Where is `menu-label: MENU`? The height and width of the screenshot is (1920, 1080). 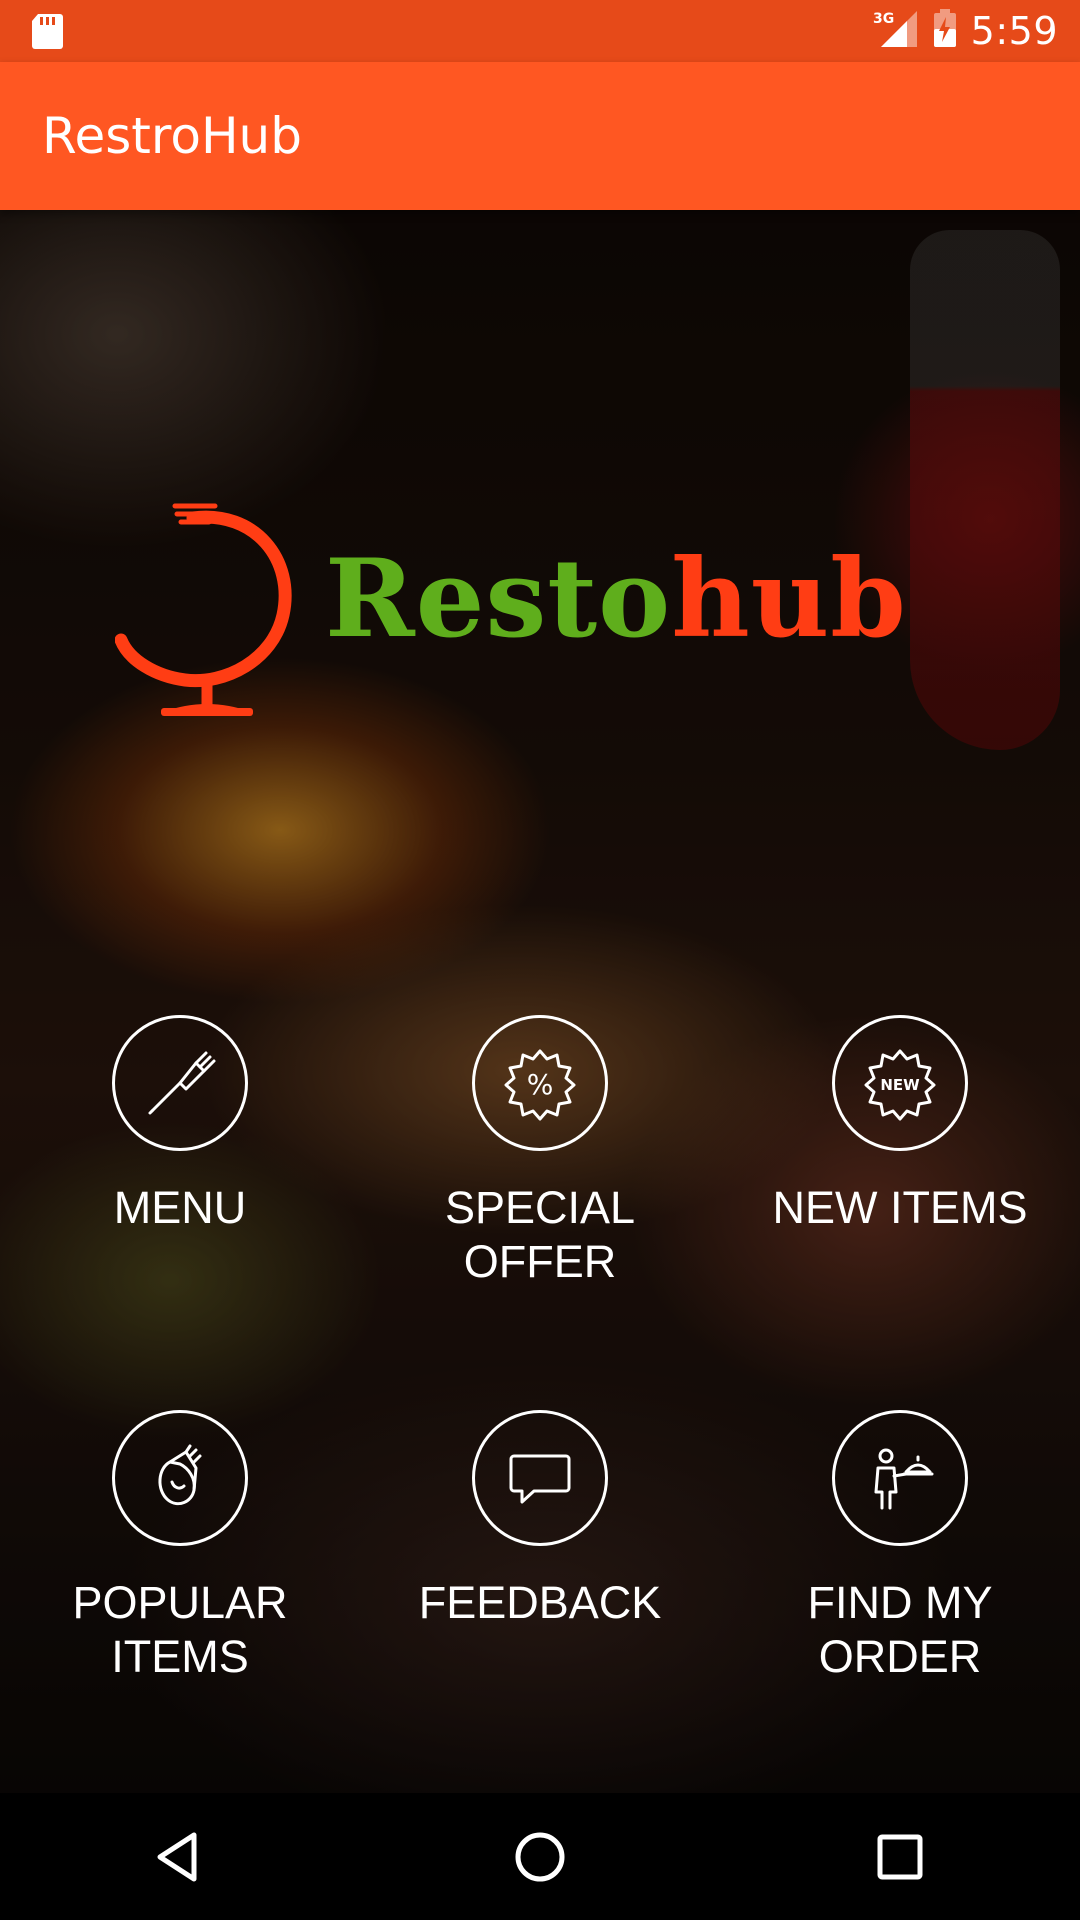
menu-label: MENU is located at coordinates (180, 1207).